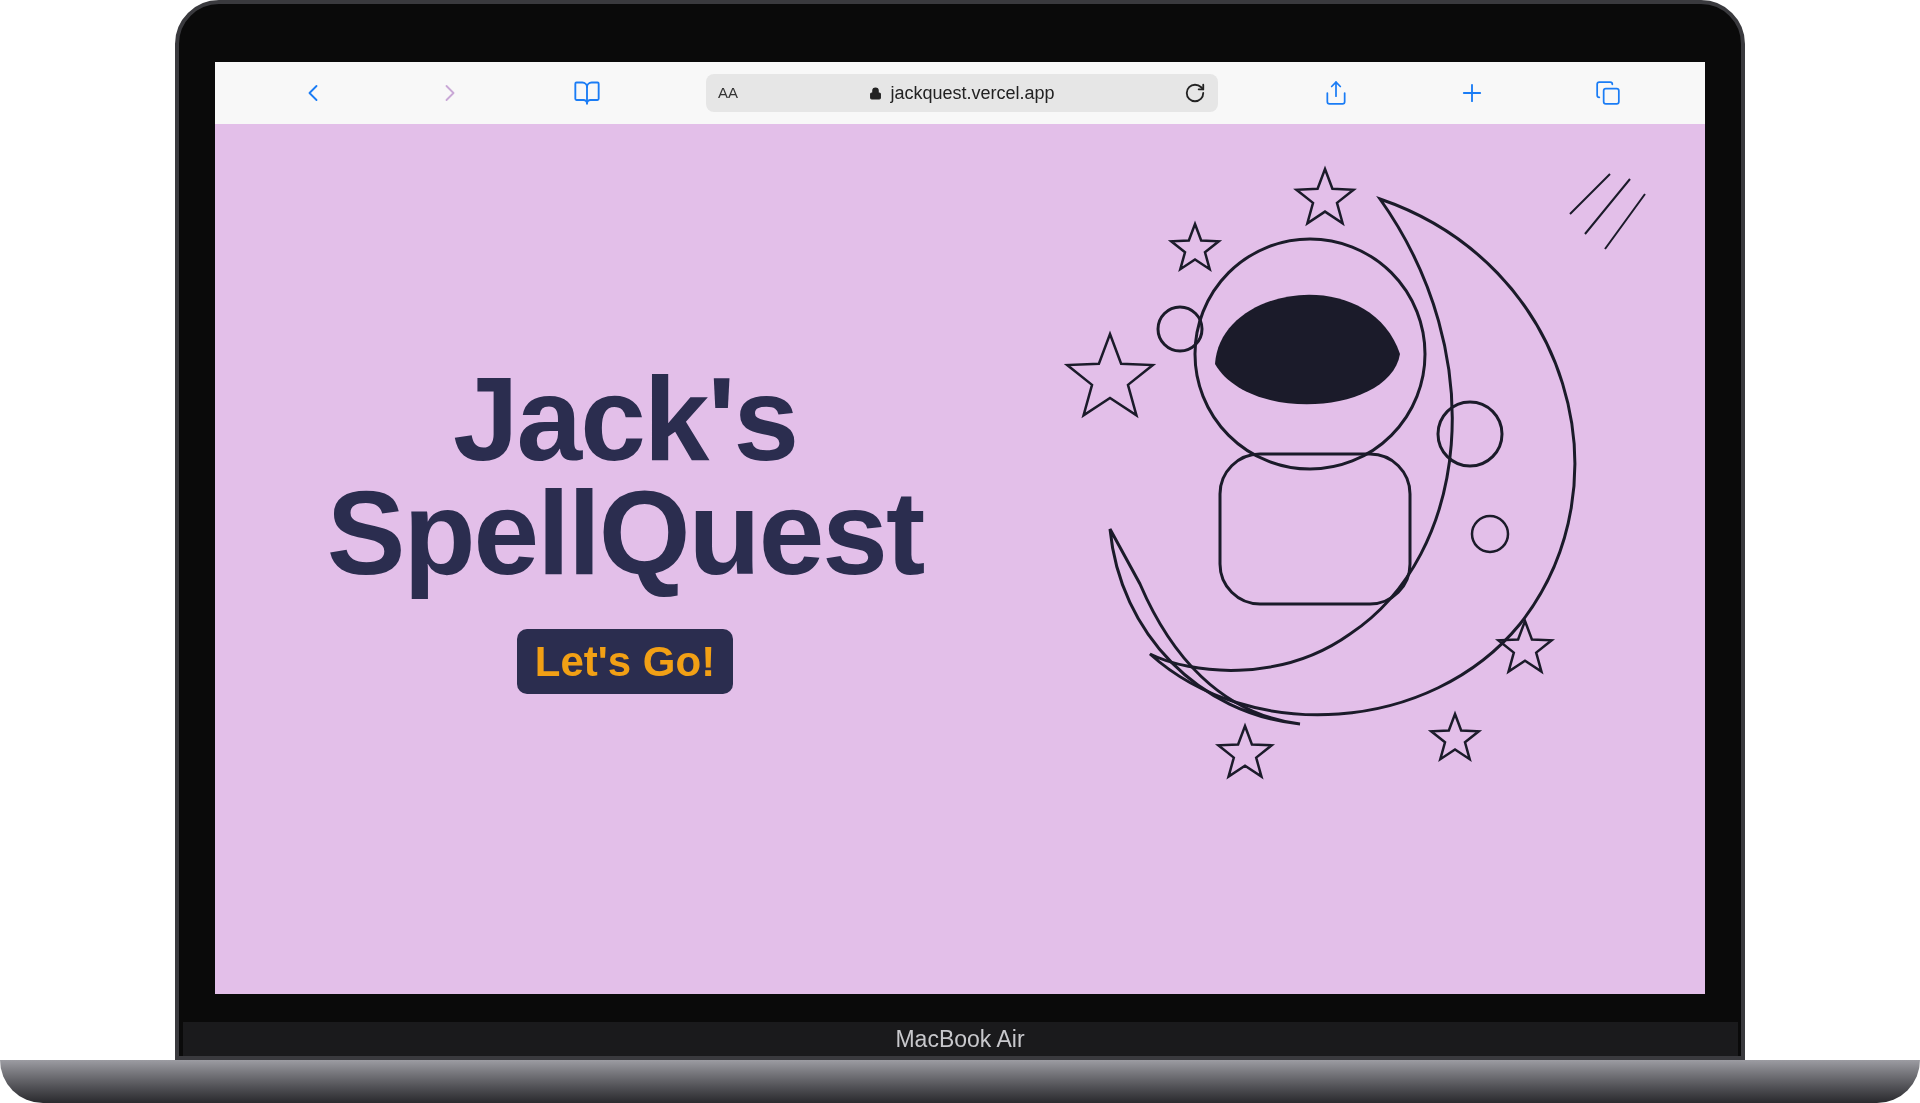 The height and width of the screenshot is (1103, 1920). What do you see at coordinates (960, 1039) in the screenshot?
I see `device-label: MacBook Air` at bounding box center [960, 1039].